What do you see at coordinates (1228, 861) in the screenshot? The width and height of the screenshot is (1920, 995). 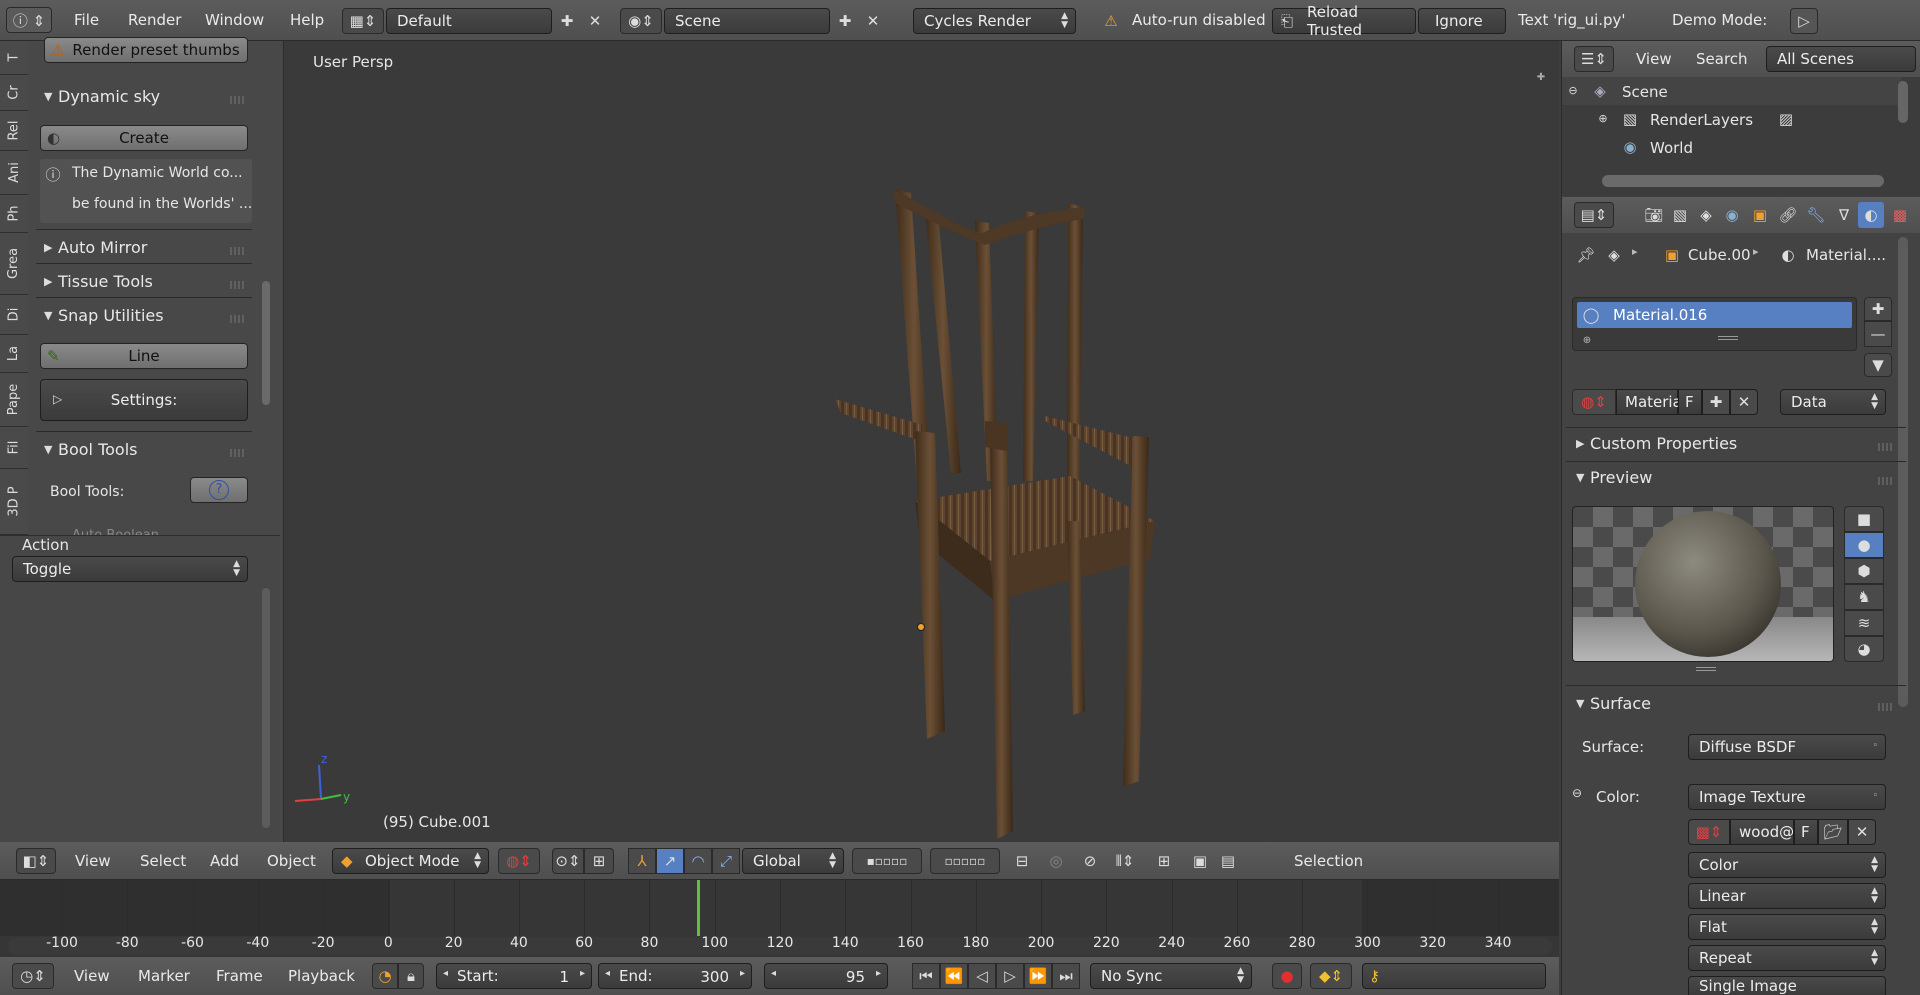 I see `render-anim-icon: ▤` at bounding box center [1228, 861].